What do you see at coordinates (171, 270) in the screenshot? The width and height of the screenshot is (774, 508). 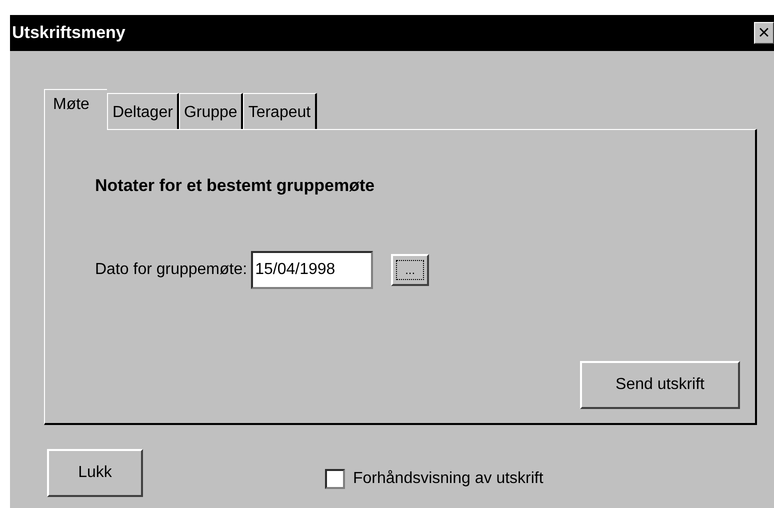 I see `field-label: Dato for gruppemøte:` at bounding box center [171, 270].